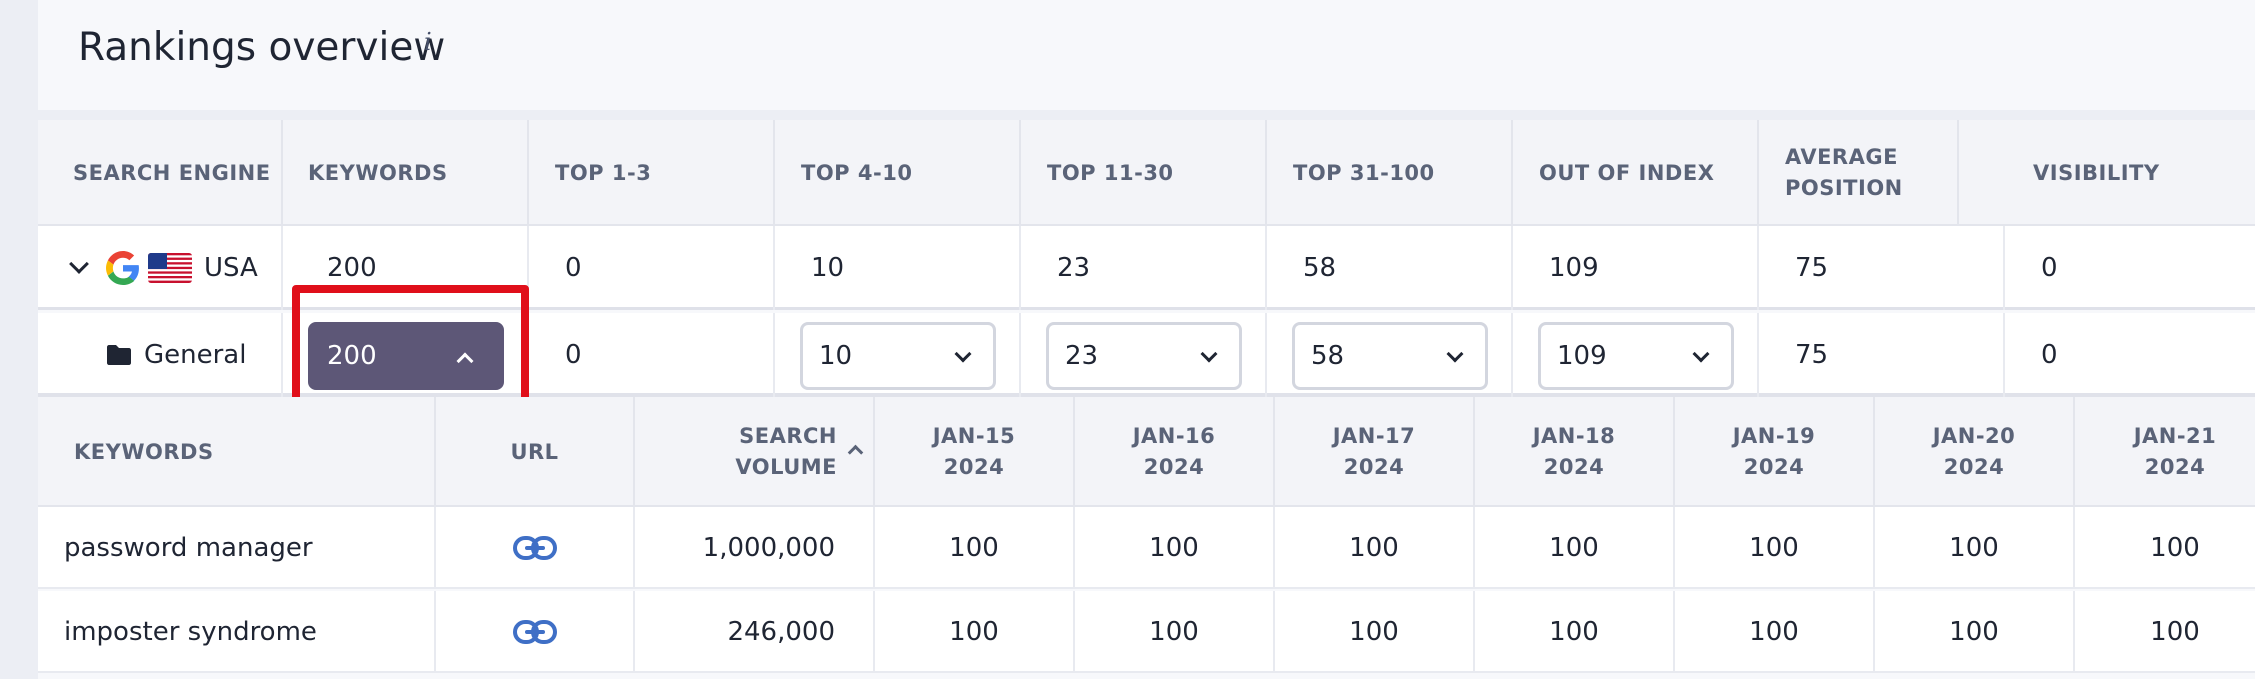 The height and width of the screenshot is (679, 2255). I want to click on col-visibility: VISIBILITY, so click(2096, 172).